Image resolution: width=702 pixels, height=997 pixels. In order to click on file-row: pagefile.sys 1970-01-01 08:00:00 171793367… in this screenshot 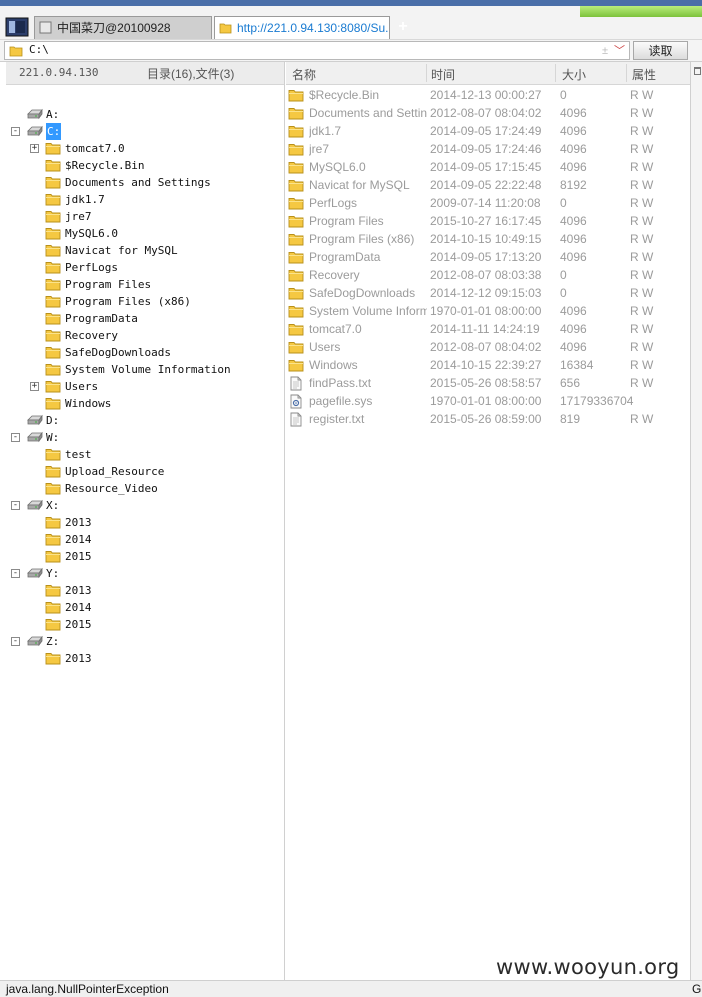, I will do `click(488, 401)`.